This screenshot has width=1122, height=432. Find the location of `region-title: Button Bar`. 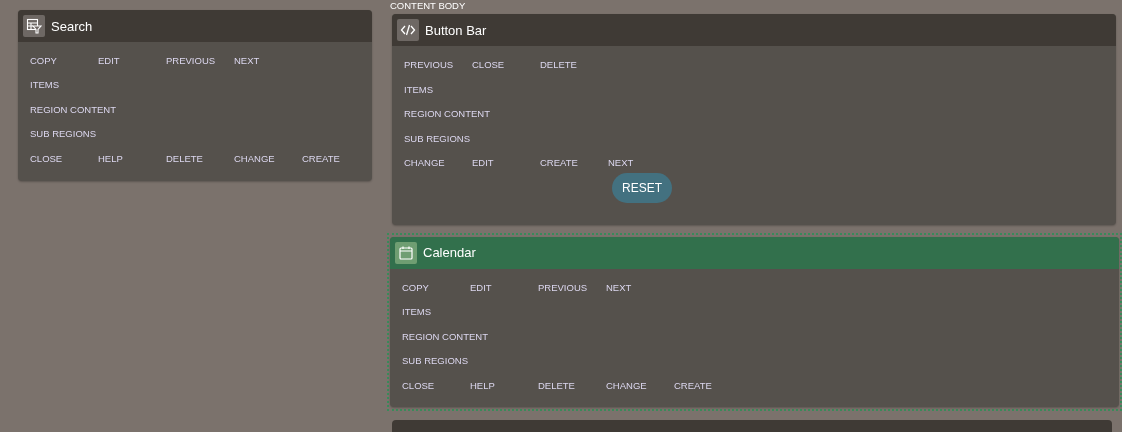

region-title: Button Bar is located at coordinates (456, 30).